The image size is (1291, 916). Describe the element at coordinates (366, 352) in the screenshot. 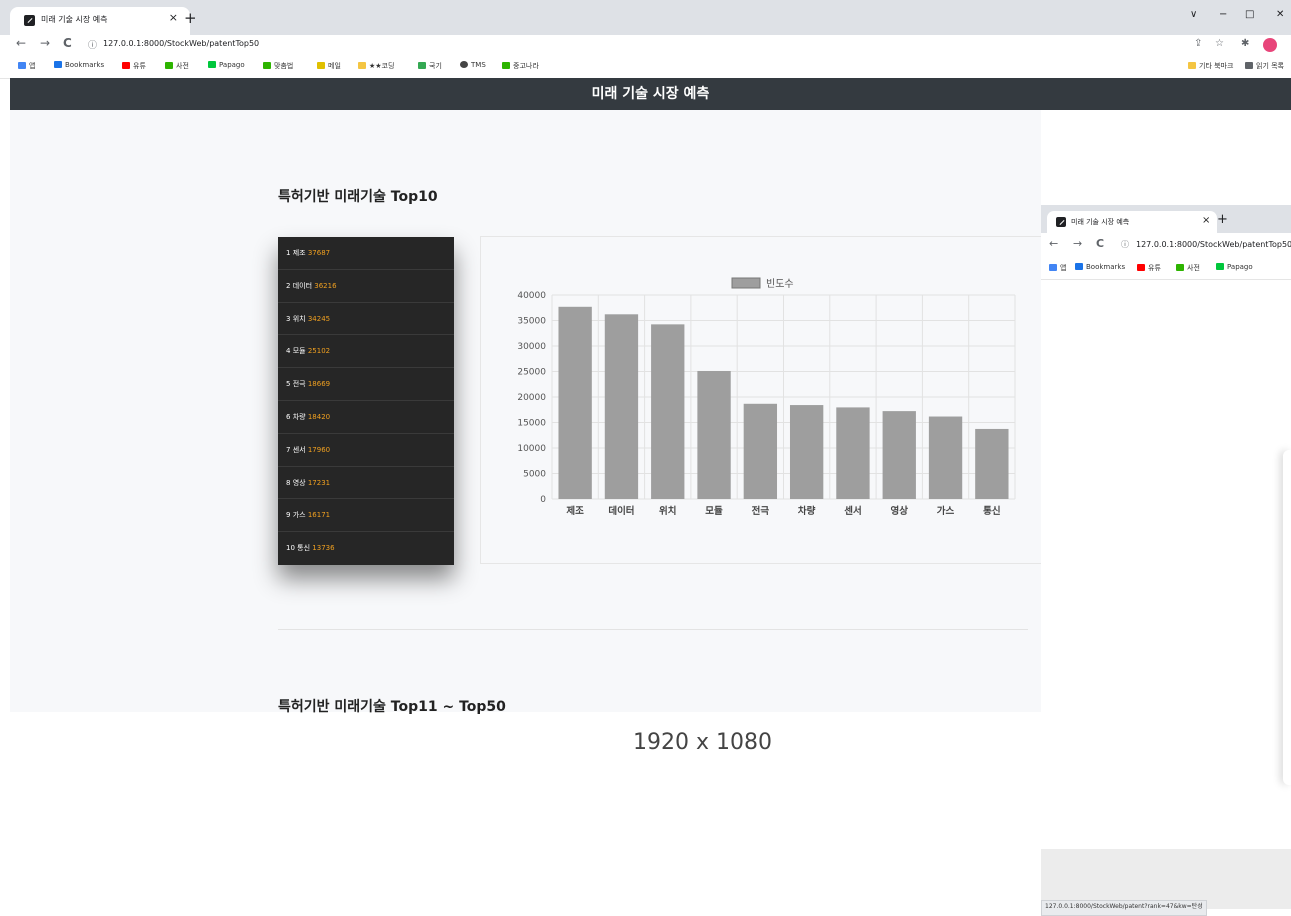

I see `list-item: 4 모듈 25102` at that location.